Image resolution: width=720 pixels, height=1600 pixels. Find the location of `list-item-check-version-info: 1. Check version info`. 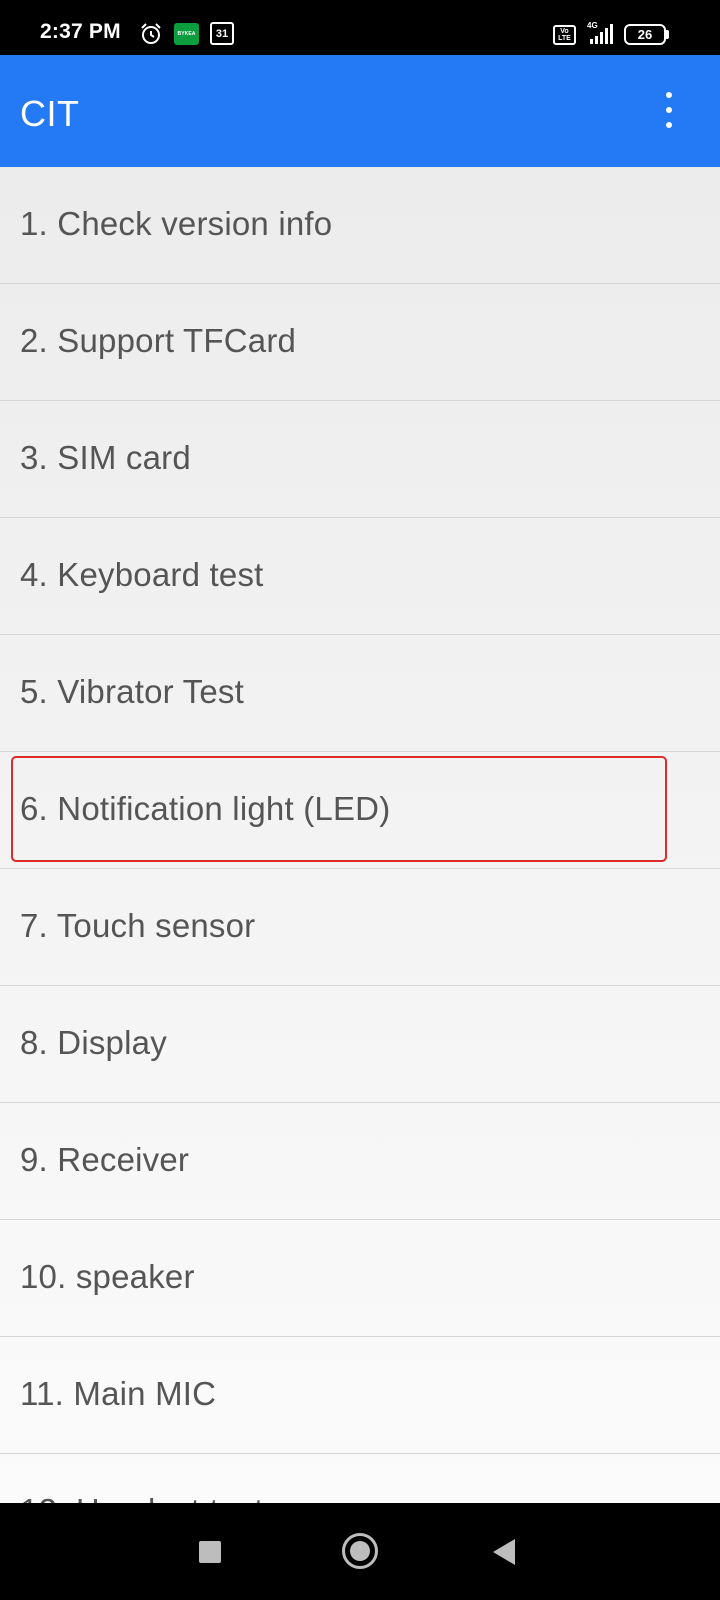

list-item-check-version-info: 1. Check version info is located at coordinates (360, 225).